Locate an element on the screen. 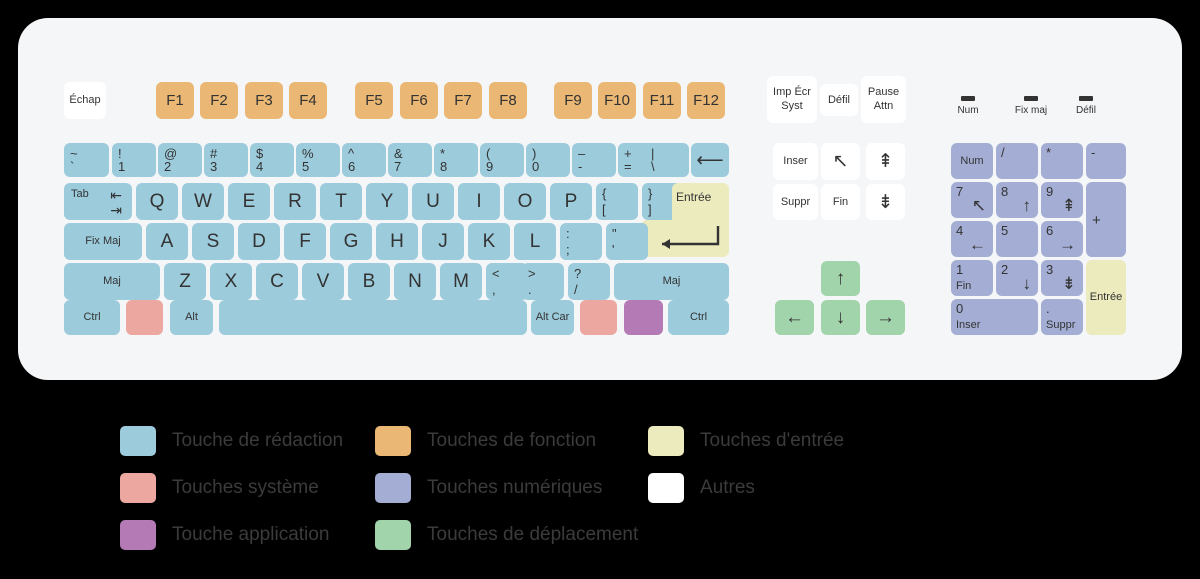  key-b: B is located at coordinates (369, 281).